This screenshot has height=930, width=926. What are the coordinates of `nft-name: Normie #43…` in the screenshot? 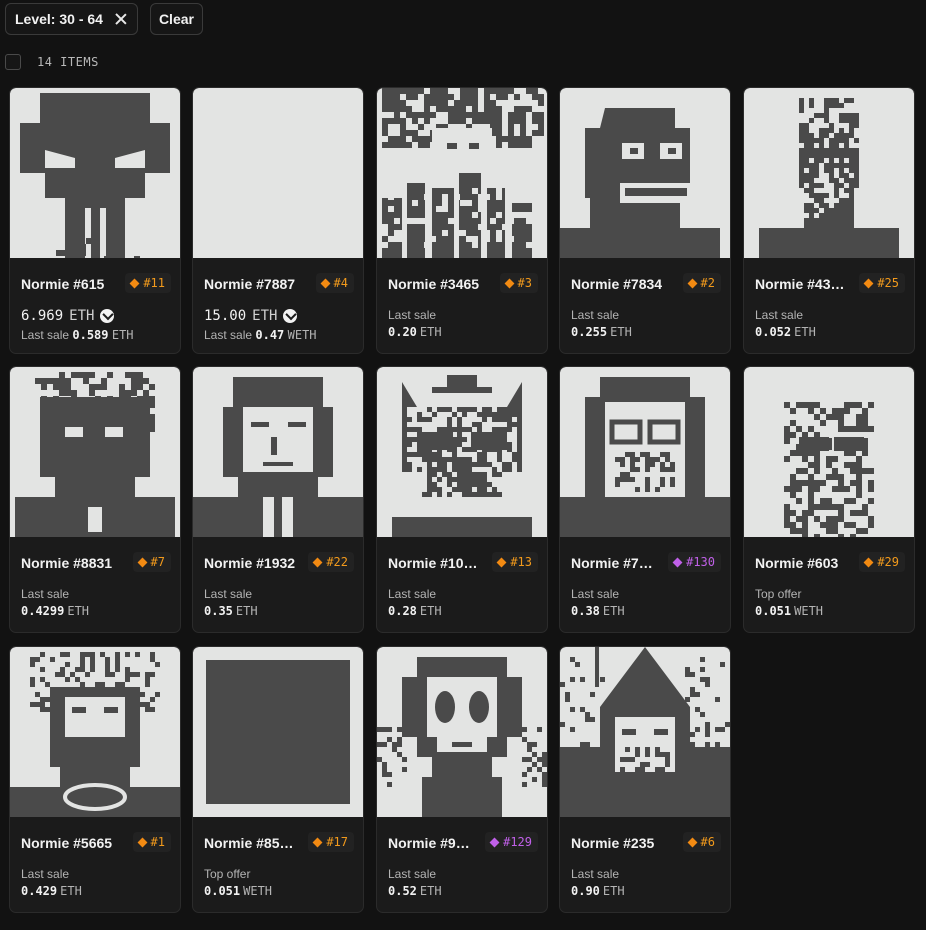 It's located at (800, 284).